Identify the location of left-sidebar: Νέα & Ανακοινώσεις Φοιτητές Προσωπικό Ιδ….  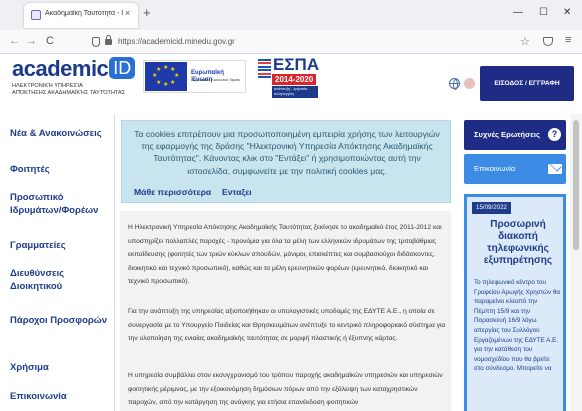
(57, 262).